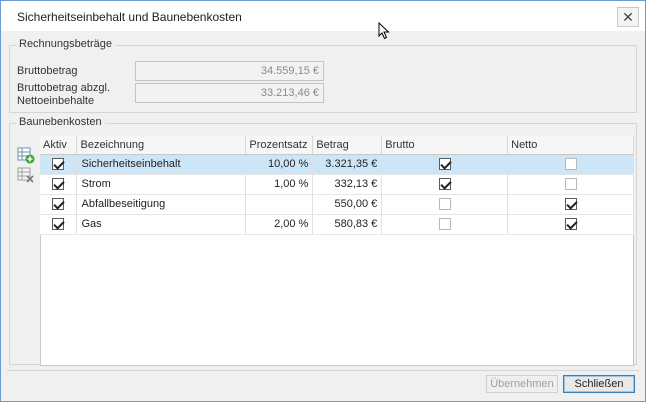 This screenshot has height=402, width=646. I want to click on table-row: Sicherheitseinbehalt 10,00 % 3.321,35 €, so click(337, 164).